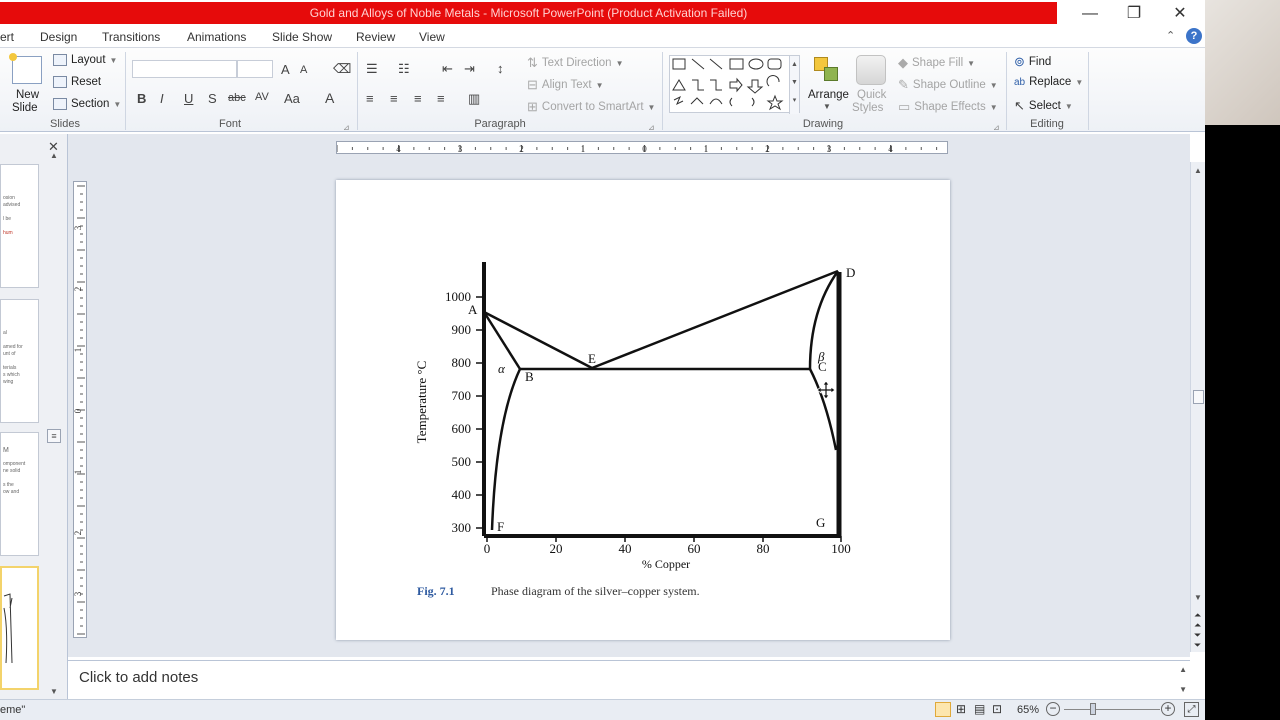  What do you see at coordinates (292, 98) in the screenshot?
I see `change-case-button: Aa` at bounding box center [292, 98].